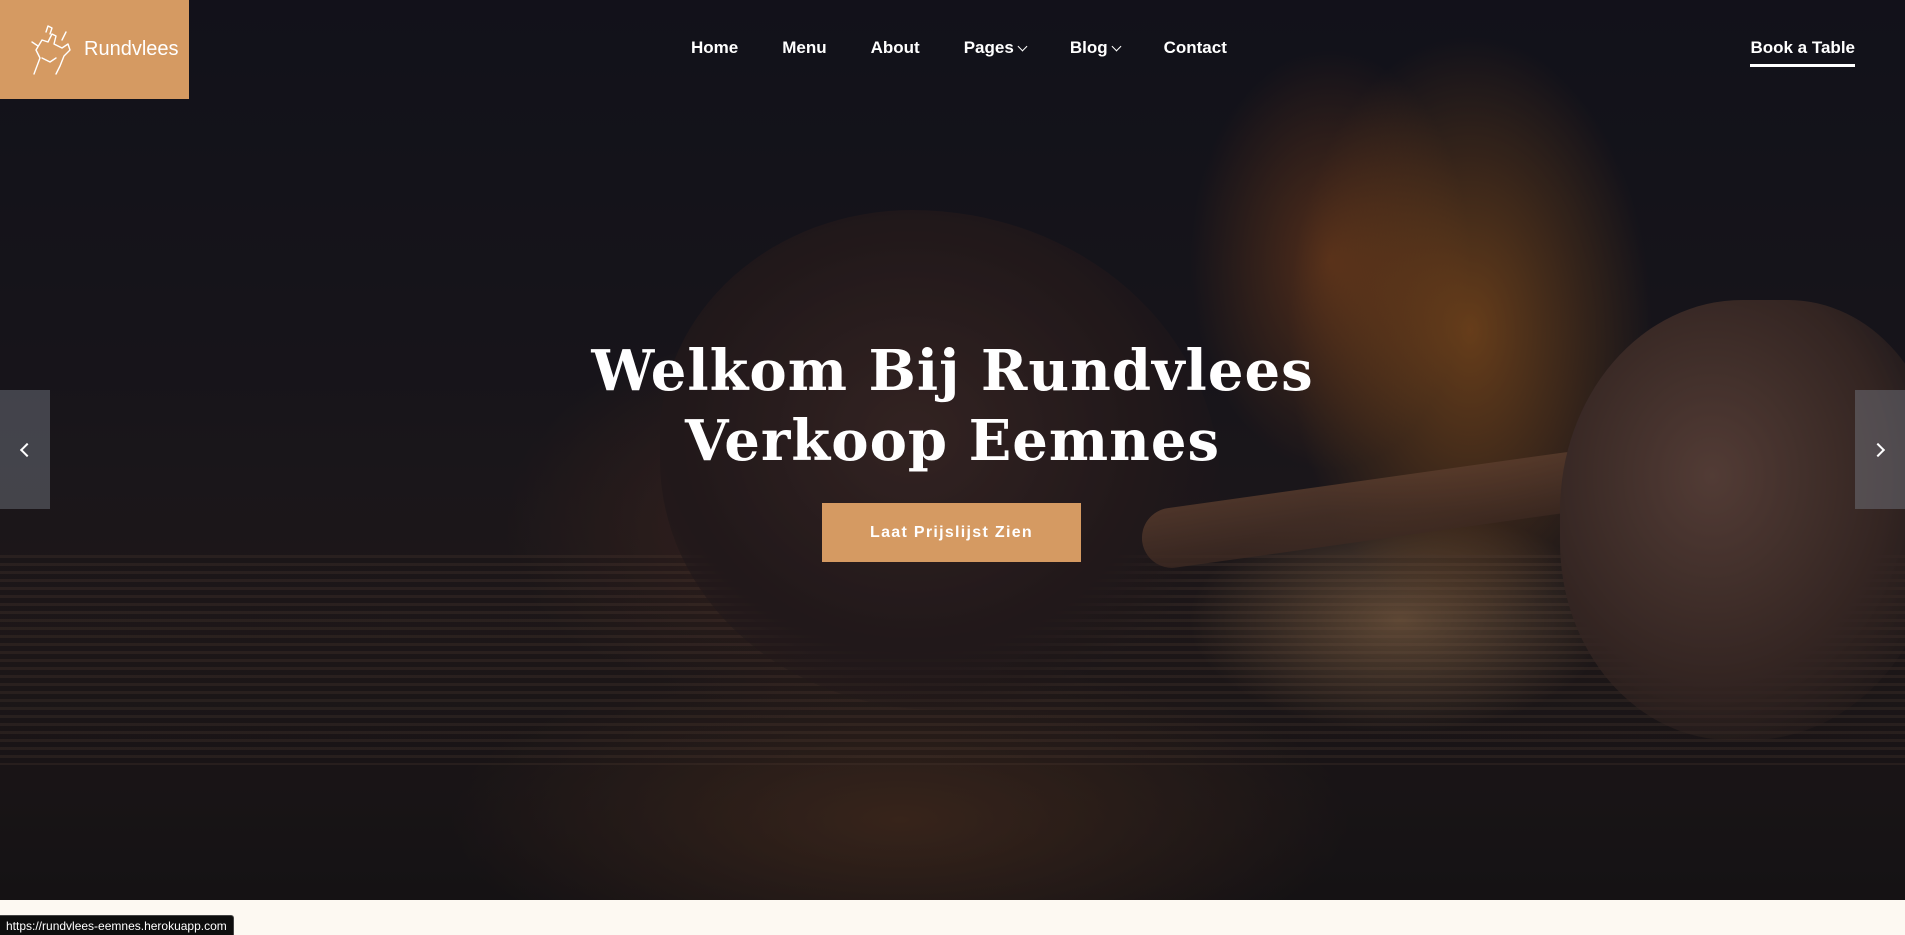 This screenshot has width=1905, height=935. I want to click on main-nav: Home Menu About Pages Blog Contact, so click(959, 48).